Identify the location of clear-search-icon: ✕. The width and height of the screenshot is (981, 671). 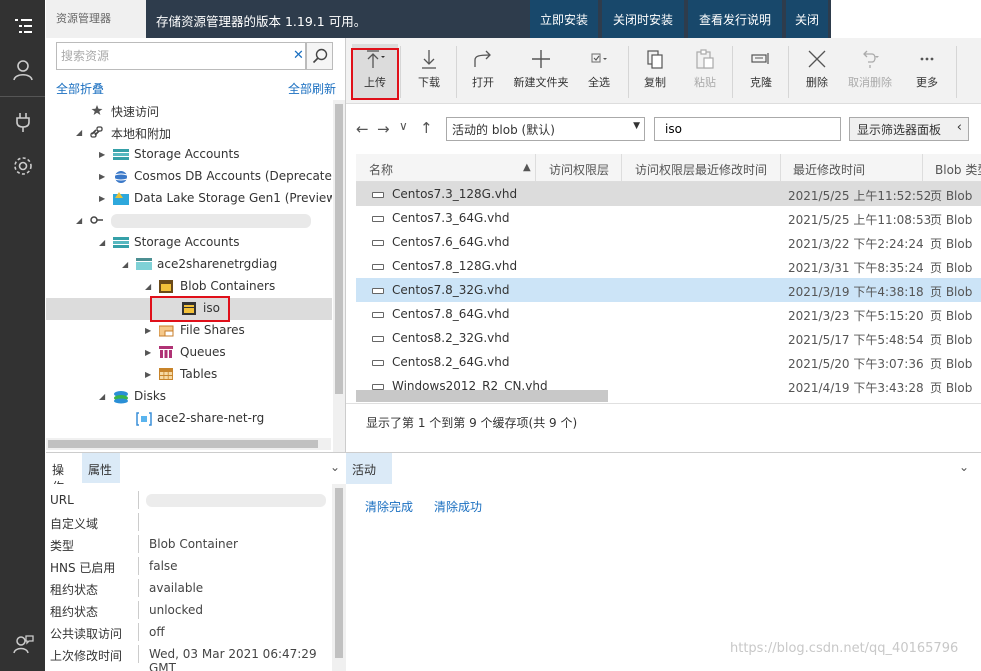
(298, 55).